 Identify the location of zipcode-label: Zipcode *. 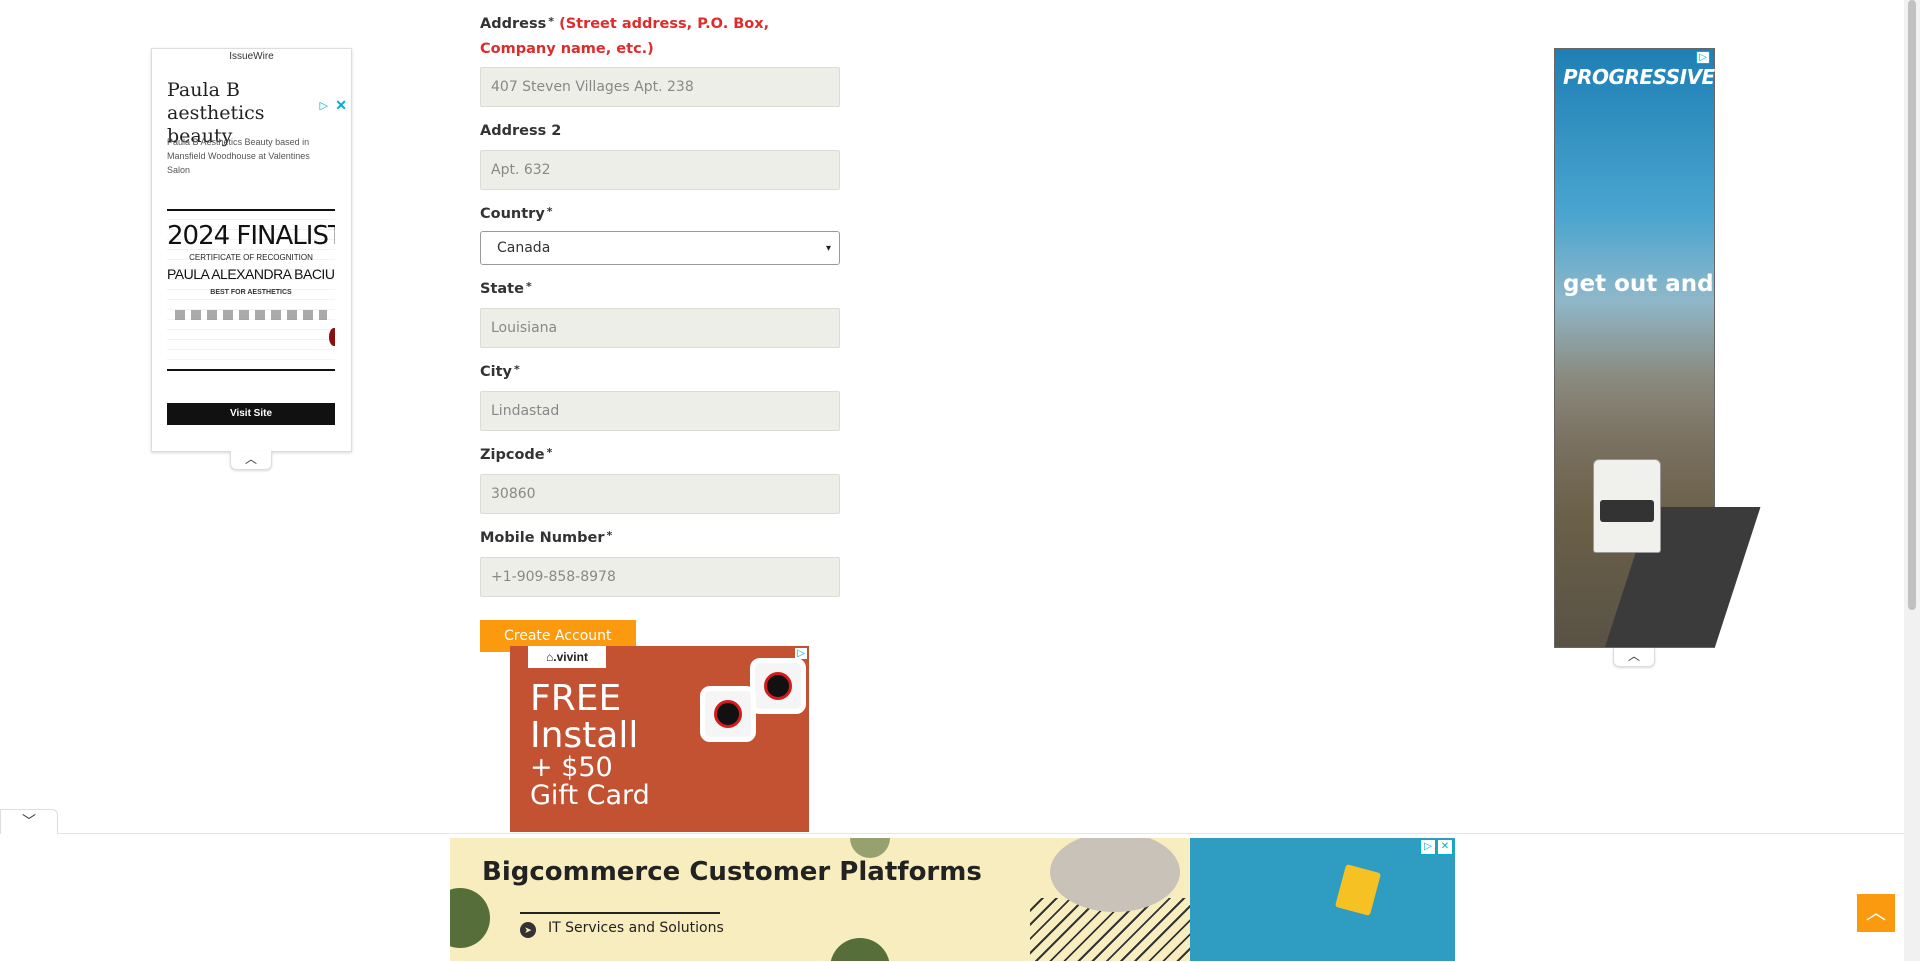
(516, 454).